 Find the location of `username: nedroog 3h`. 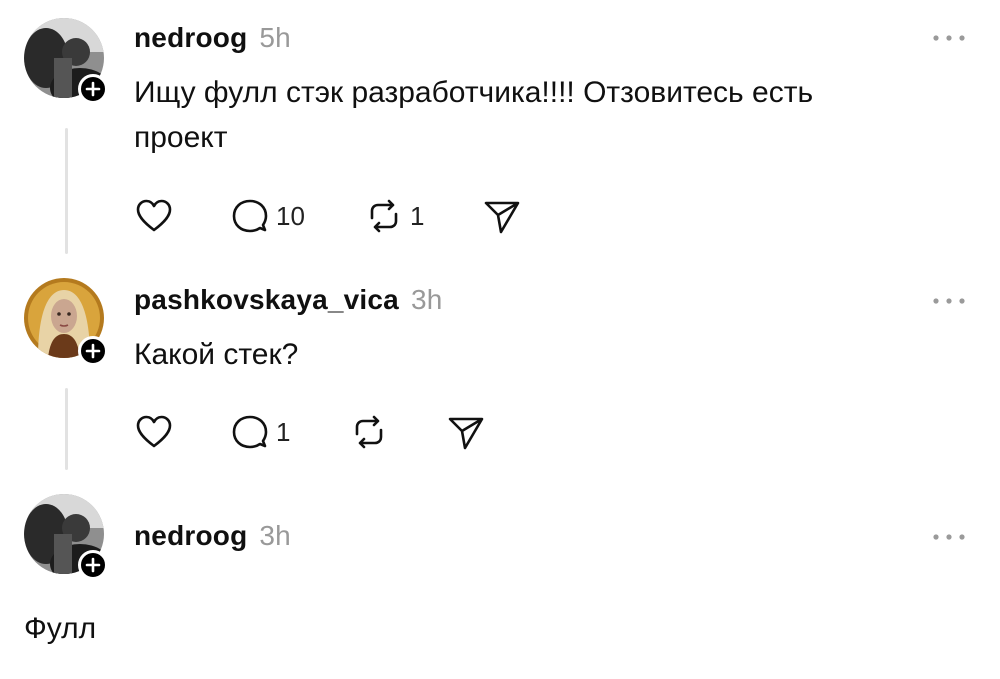

username: nedroog 3h is located at coordinates (212, 536).